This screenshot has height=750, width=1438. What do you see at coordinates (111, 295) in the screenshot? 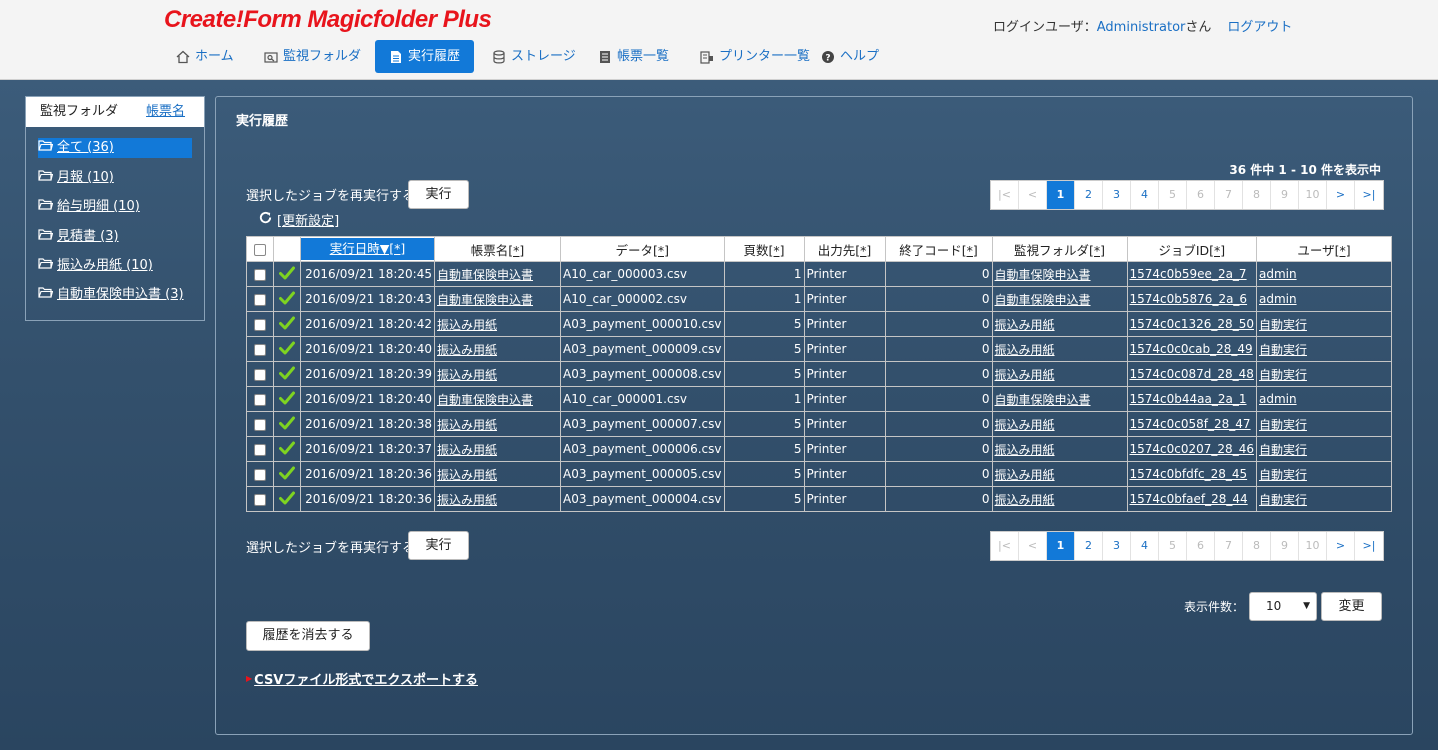
I see `folder-item: 自動車保険申込書 (3)` at bounding box center [111, 295].